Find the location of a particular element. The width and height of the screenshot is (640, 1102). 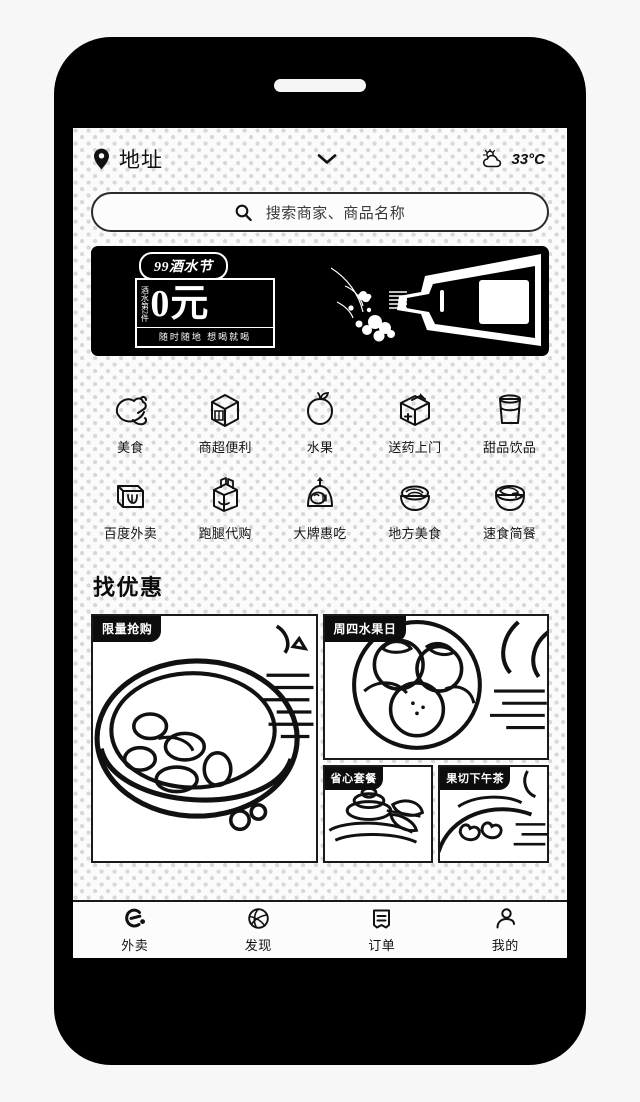

category-item-shangchao: 商超便利 is located at coordinates (225, 423).